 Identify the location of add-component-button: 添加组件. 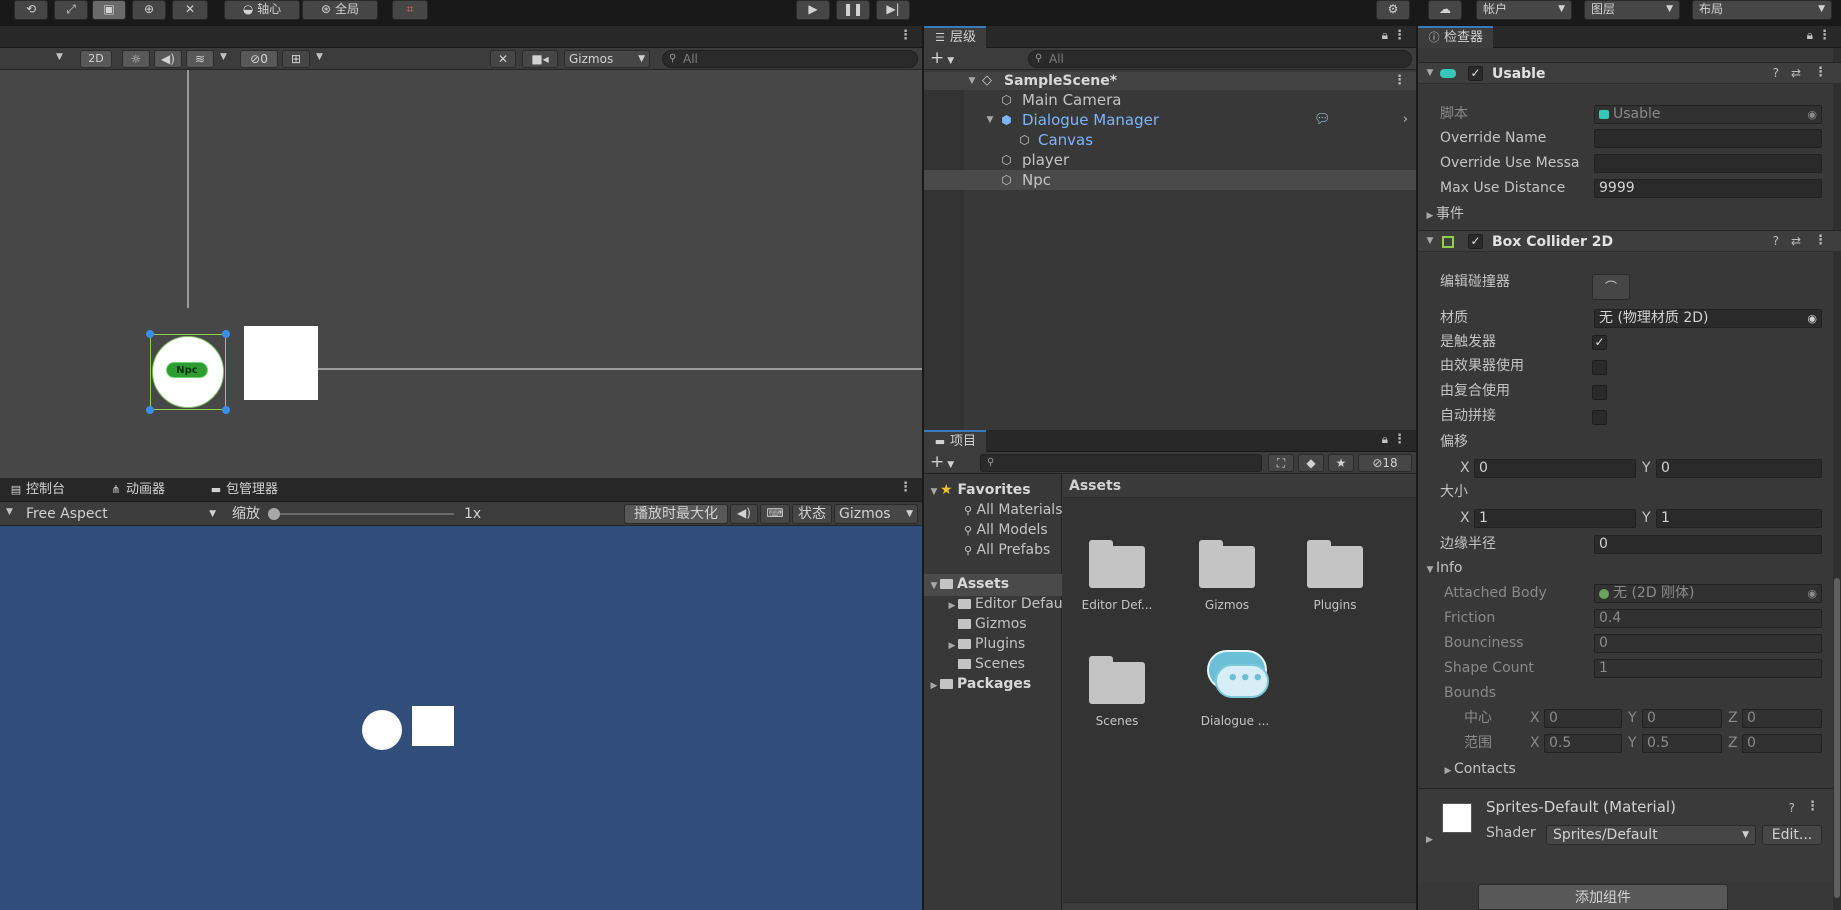
(1603, 897).